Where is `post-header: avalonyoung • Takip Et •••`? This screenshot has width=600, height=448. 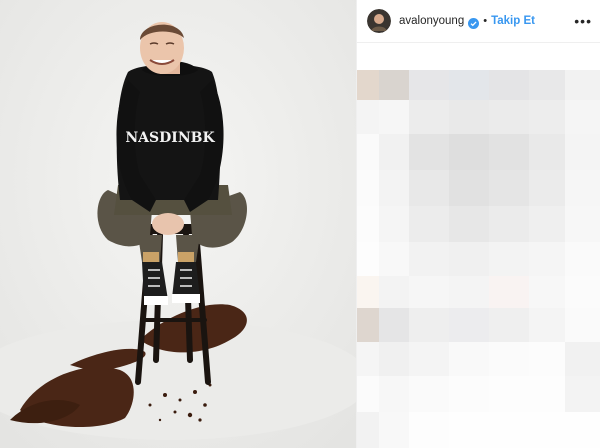 post-header: avalonyoung • Takip Et ••• is located at coordinates (478, 21).